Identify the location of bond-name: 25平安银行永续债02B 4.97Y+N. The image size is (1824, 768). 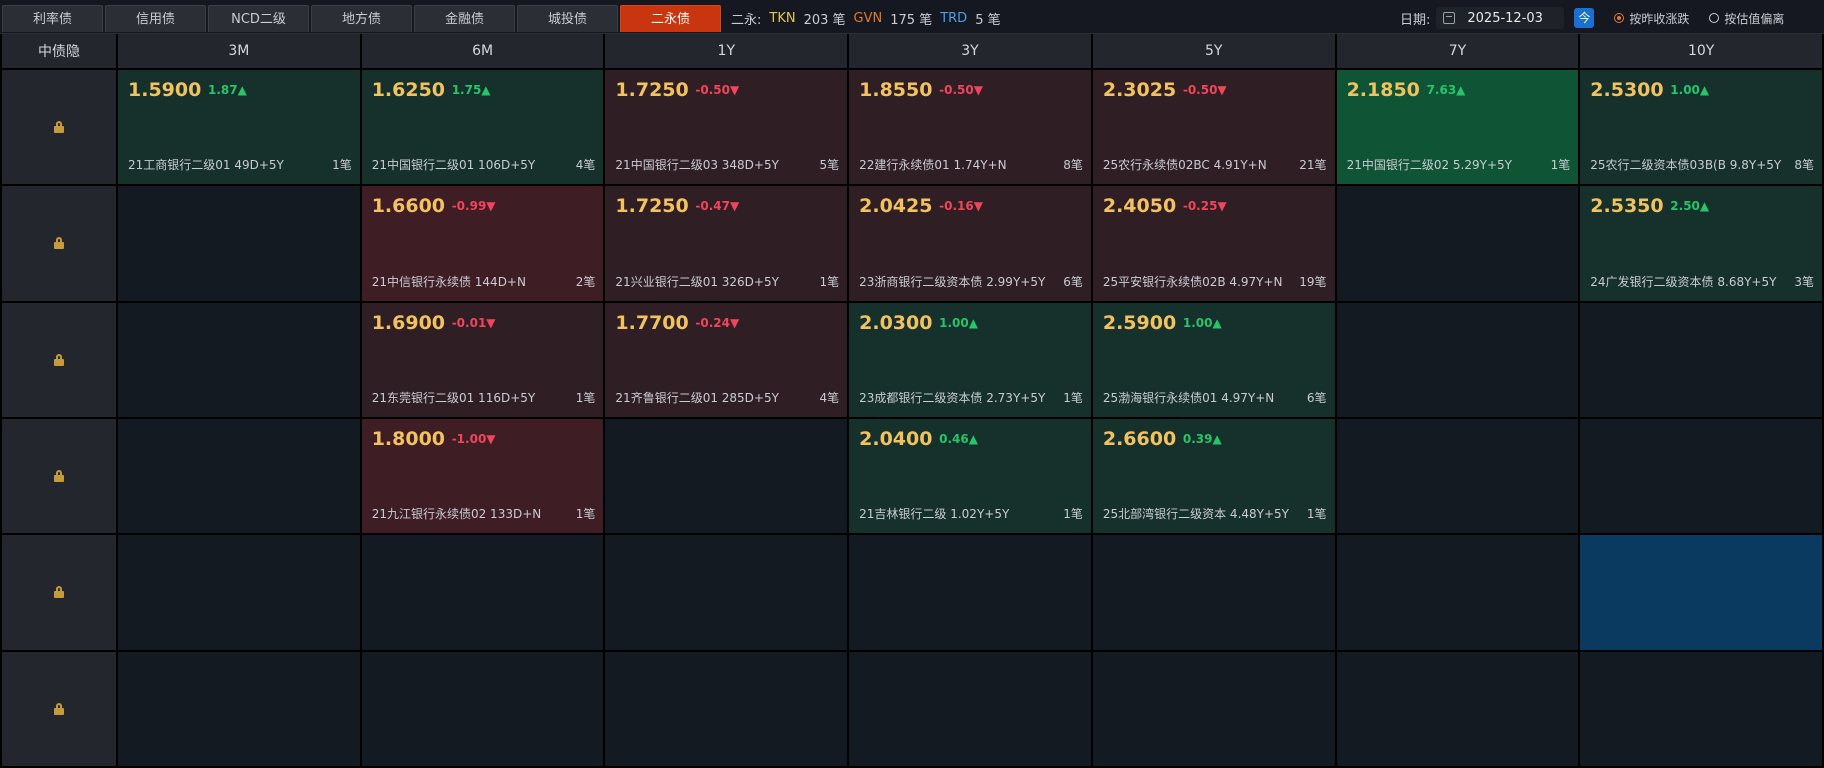
(1192, 281).